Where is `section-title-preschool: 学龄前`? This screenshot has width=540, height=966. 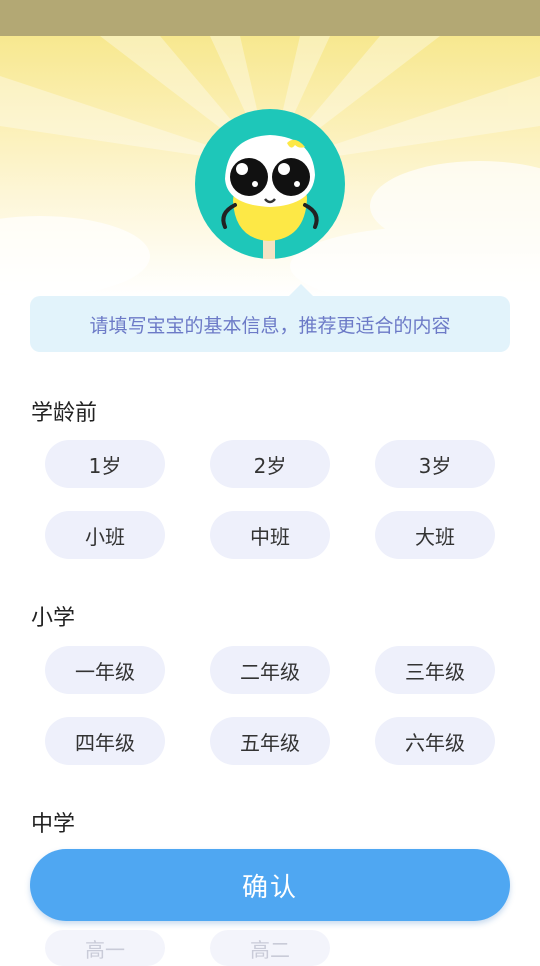
section-title-preschool: 学龄前 is located at coordinates (64, 413).